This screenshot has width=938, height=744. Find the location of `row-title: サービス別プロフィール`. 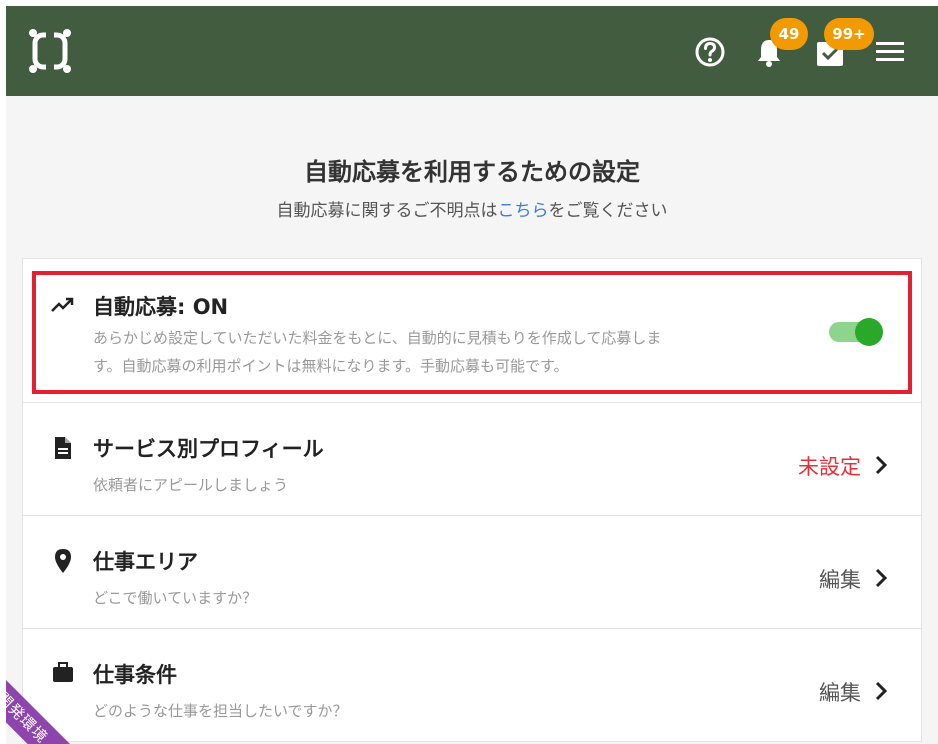

row-title: サービス別プロフィール is located at coordinates (208, 449).